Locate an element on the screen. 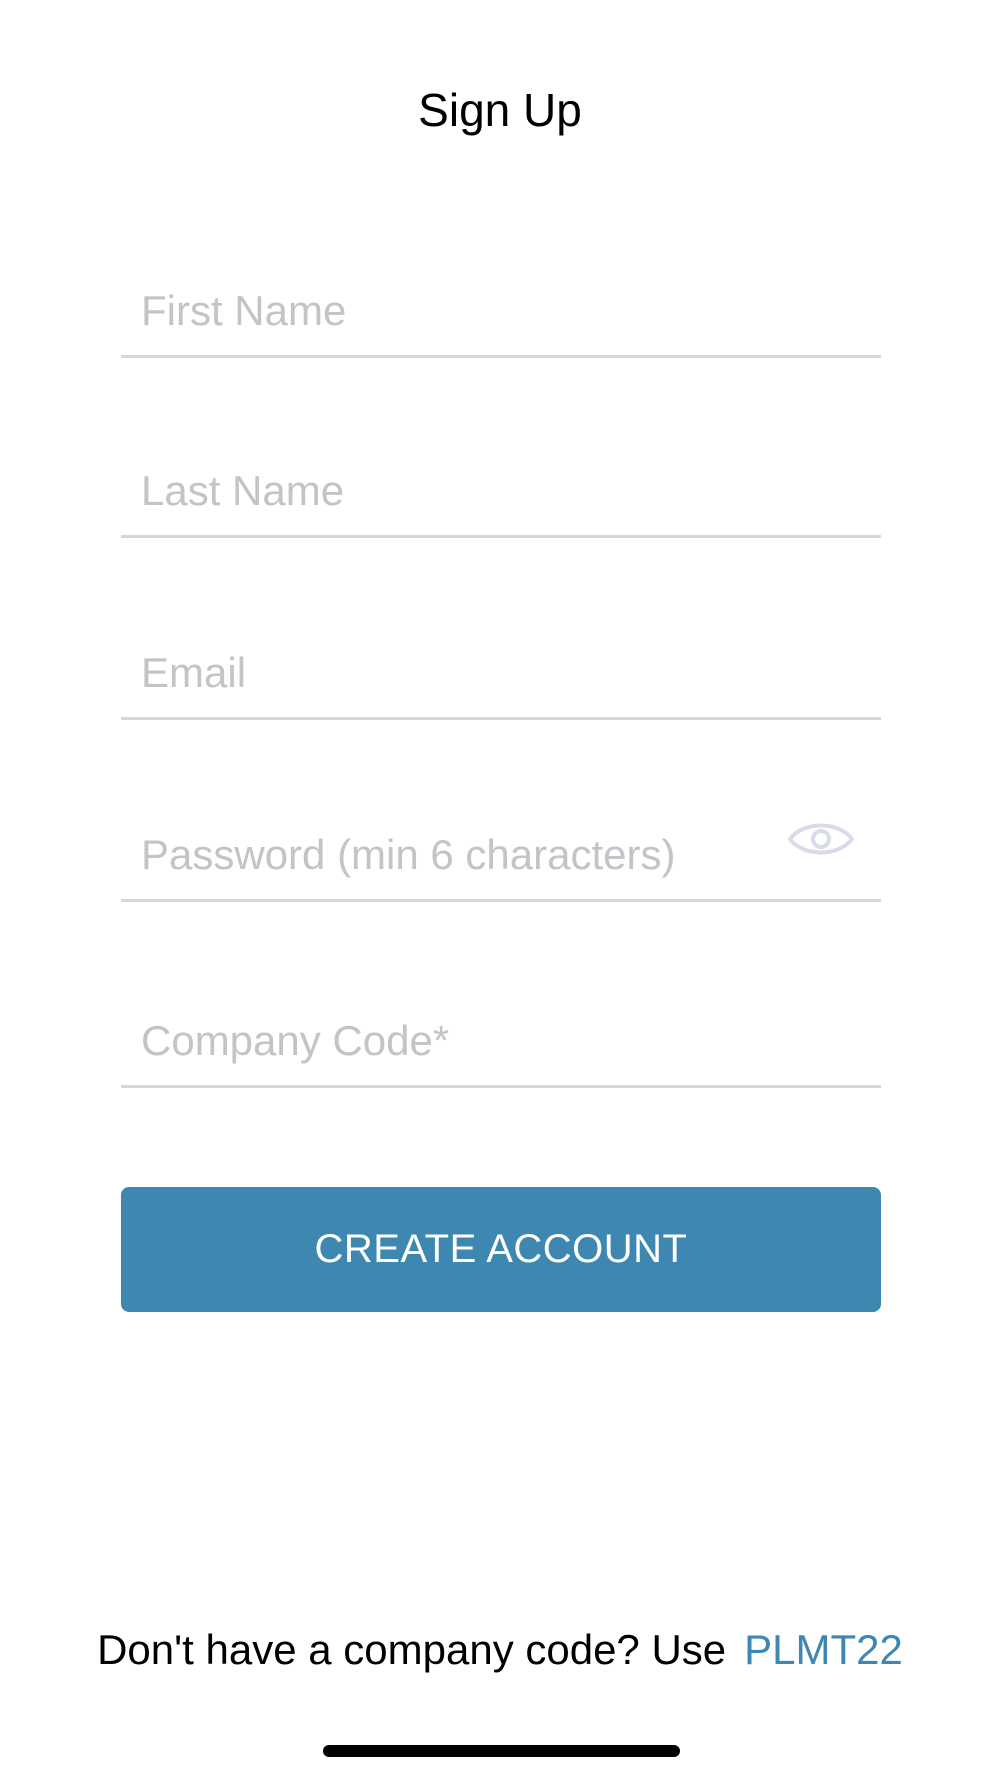 Image resolution: width=1000 pixels, height=1778 pixels. page-title: Sign Up is located at coordinates (500, 110).